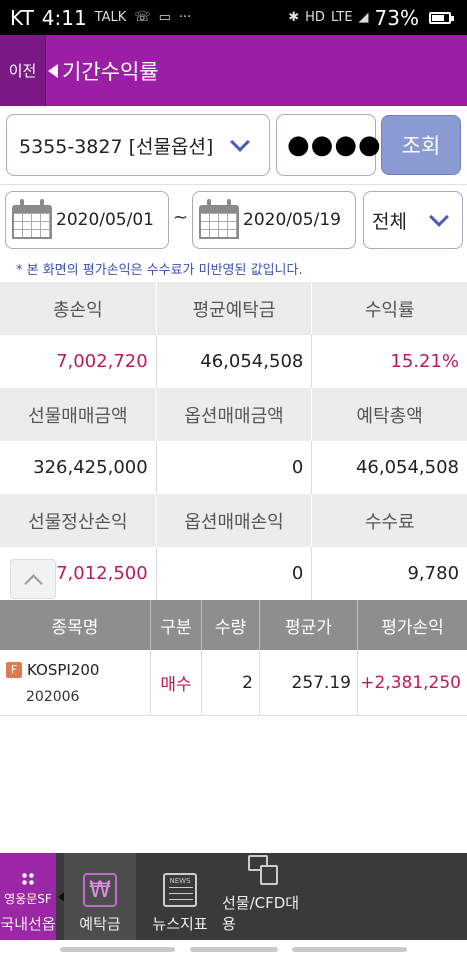 The width and height of the screenshot is (467, 960). Describe the element at coordinates (308, 682) in the screenshot. I see `average-price: 257.19` at that location.